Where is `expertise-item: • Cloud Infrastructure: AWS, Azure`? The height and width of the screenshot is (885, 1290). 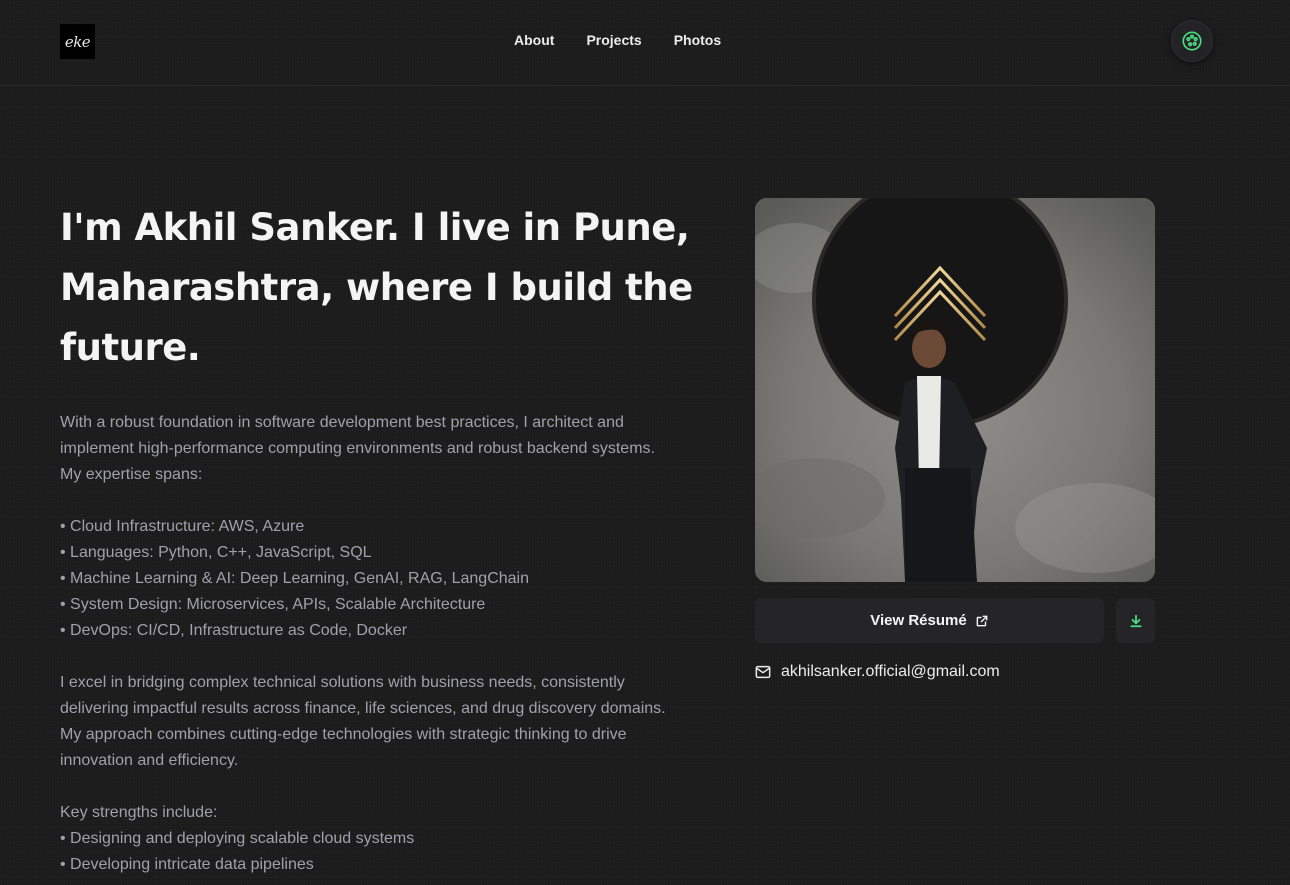 expertise-item: • Cloud Infrastructure: AWS, Azure is located at coordinates (182, 526).